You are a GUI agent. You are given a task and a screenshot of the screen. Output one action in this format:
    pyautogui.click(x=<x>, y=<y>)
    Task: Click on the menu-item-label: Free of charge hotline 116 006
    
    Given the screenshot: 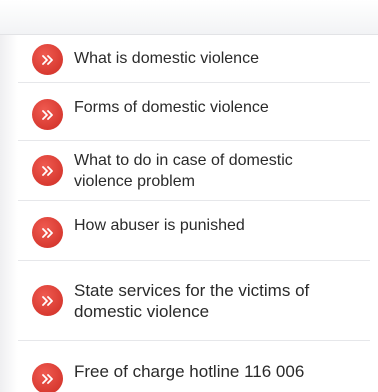 What is the action you would take?
    pyautogui.click(x=189, y=371)
    